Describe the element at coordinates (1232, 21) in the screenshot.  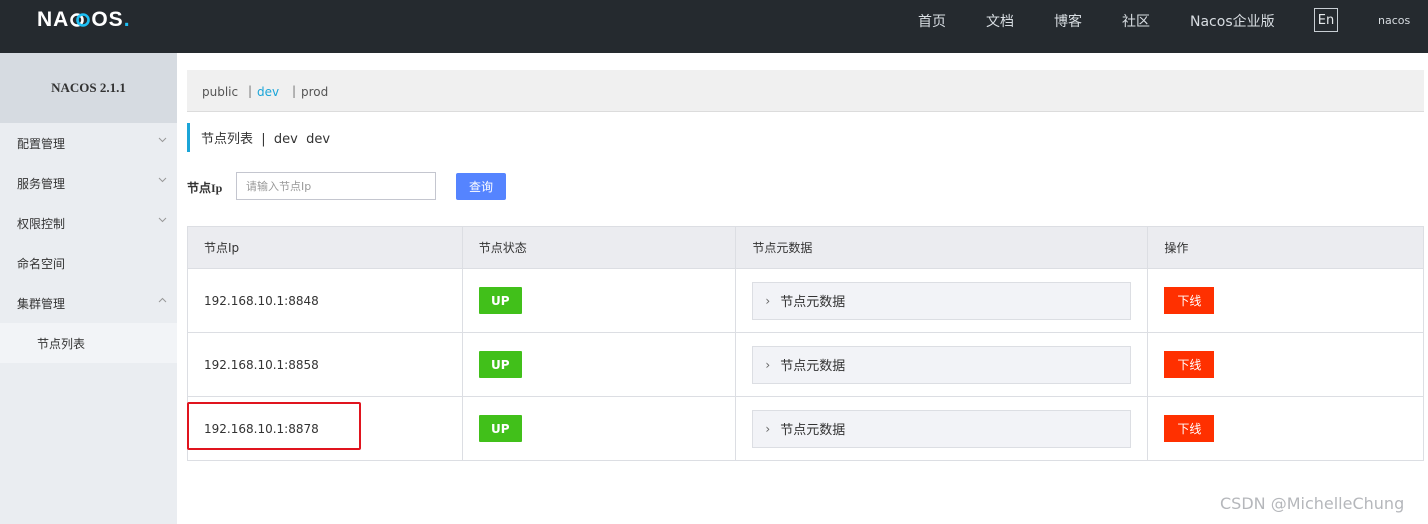
I see `nav-enterprise: Nacos企业版` at that location.